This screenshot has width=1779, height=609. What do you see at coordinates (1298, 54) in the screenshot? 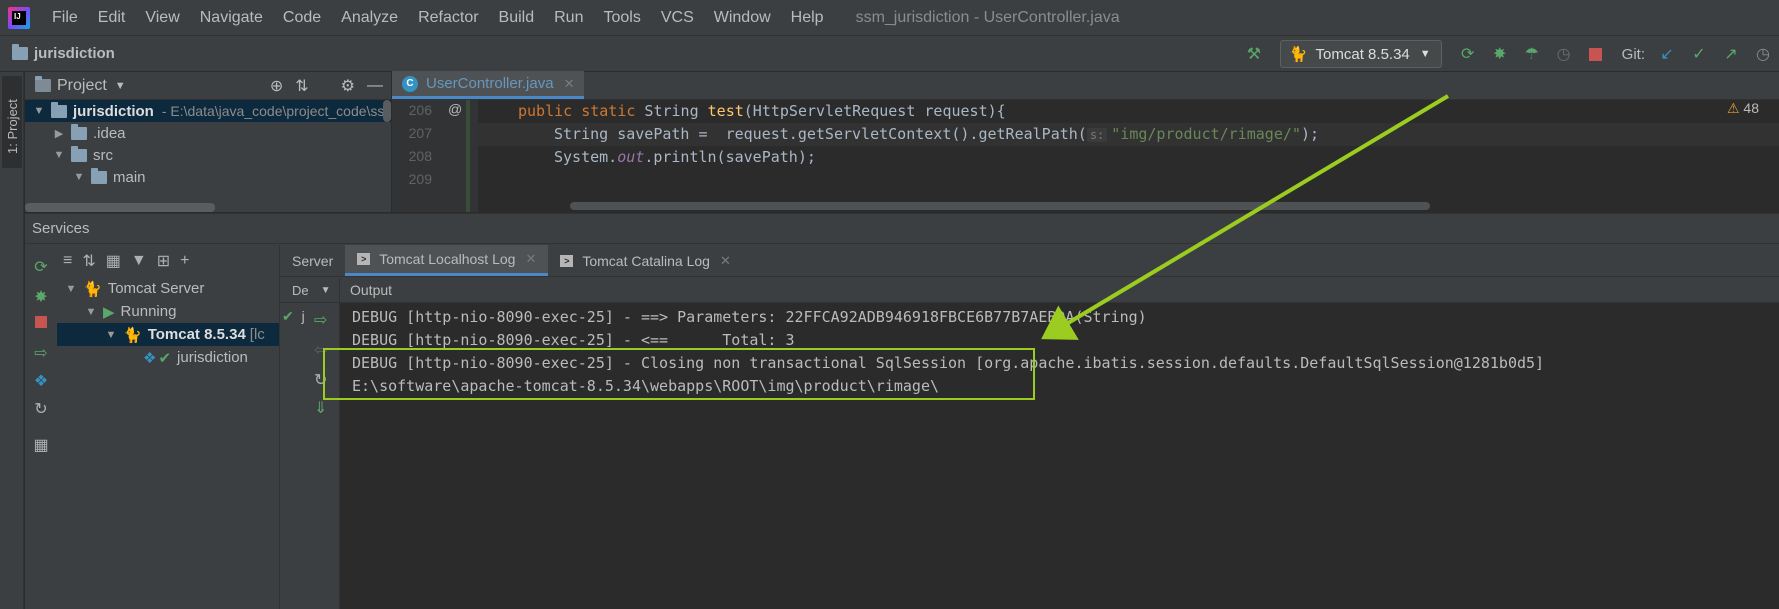
I see `tomcat-icon: 🐈` at bounding box center [1298, 54].